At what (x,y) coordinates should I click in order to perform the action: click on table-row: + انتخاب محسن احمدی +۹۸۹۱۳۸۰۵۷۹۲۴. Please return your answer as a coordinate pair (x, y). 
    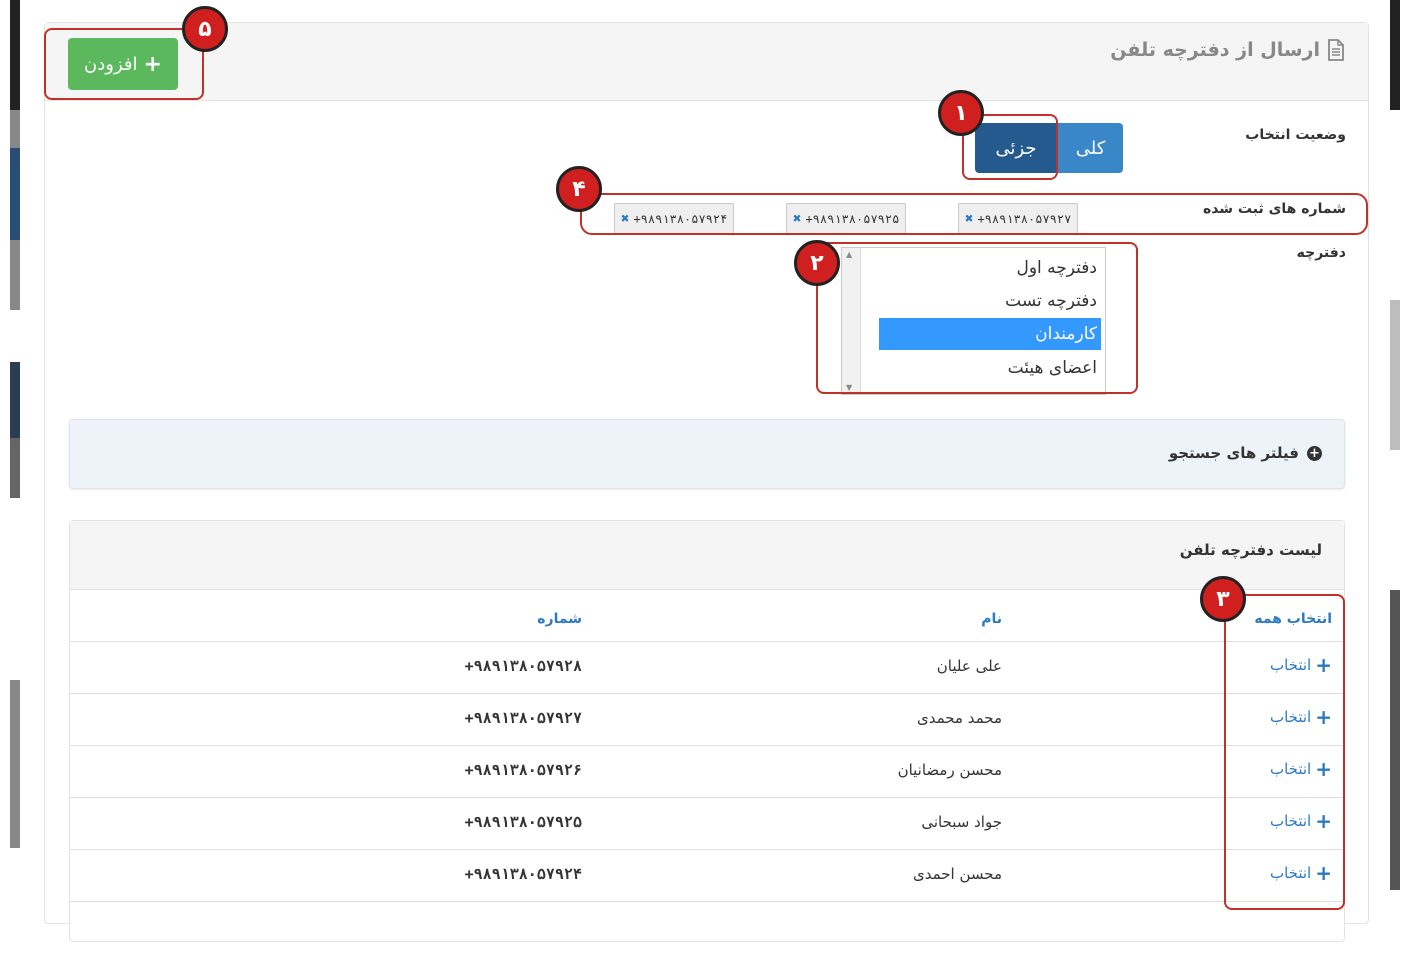
    Looking at the image, I should click on (707, 875).